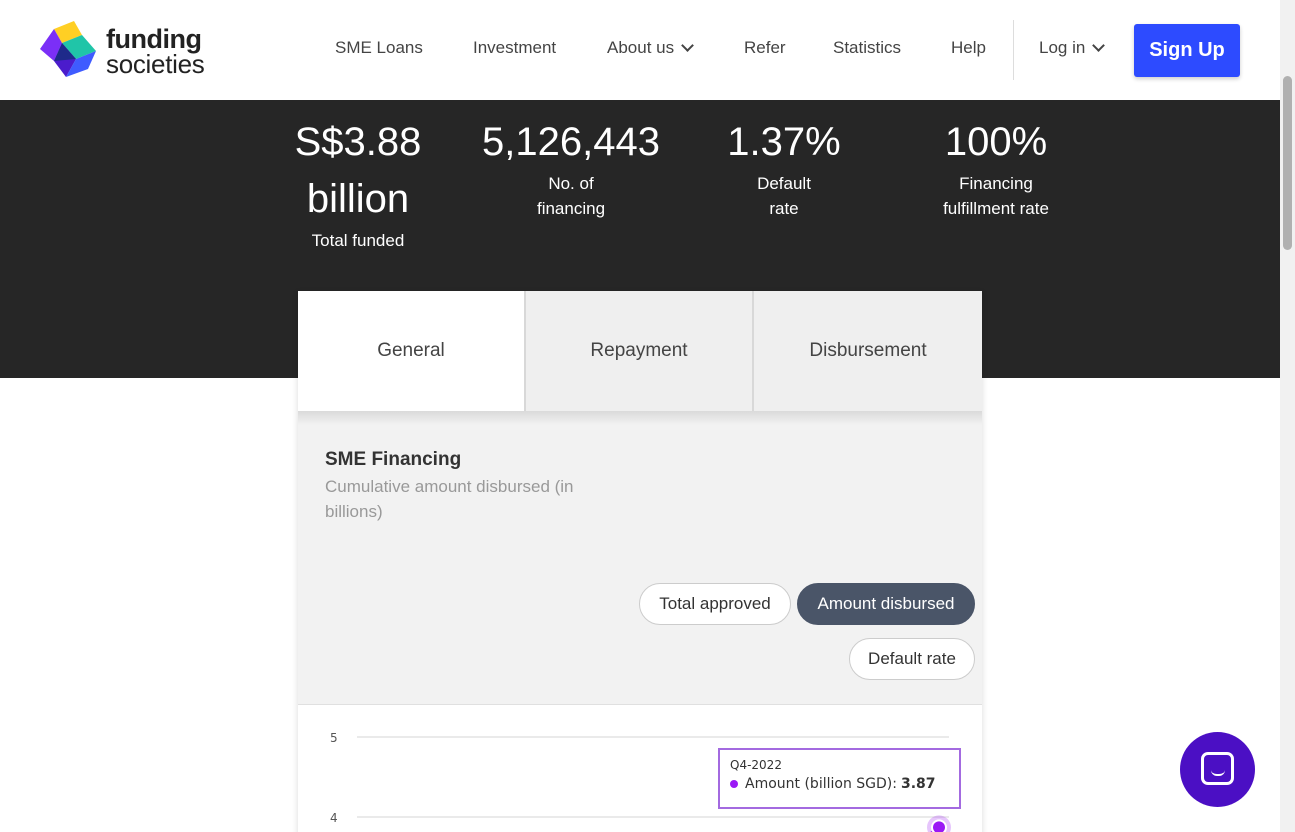 This screenshot has height=832, width=1295. Describe the element at coordinates (939, 825) in the screenshot. I see `data-point` at that location.